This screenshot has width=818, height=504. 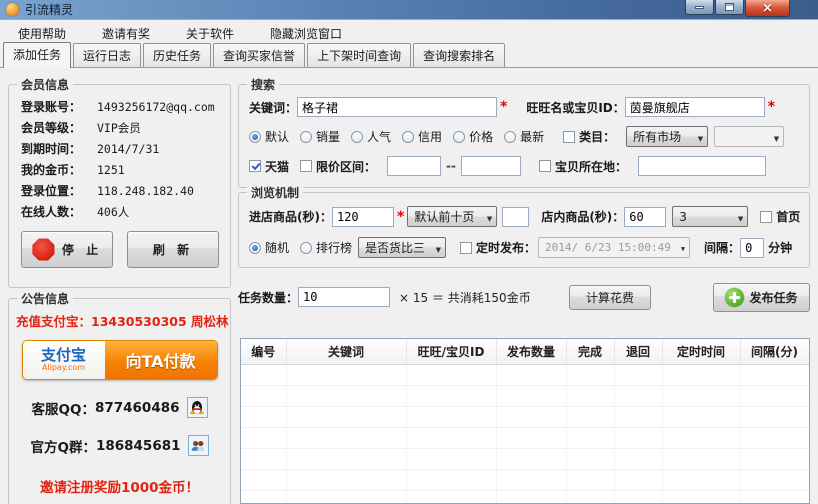 I want to click on alipay-pay-button: 支付宝 Alipay.com 向TA付款, so click(x=119, y=360).